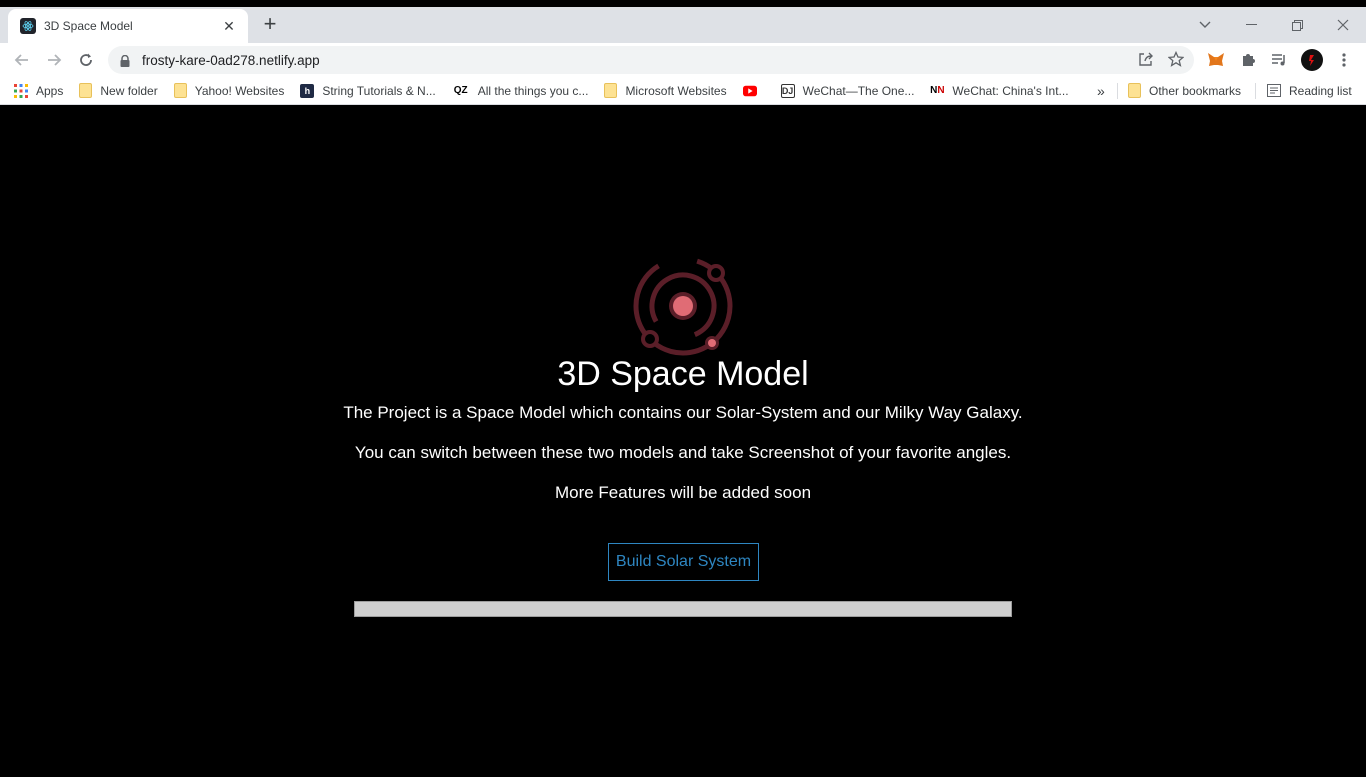 This screenshot has width=1366, height=777. What do you see at coordinates (239, 90) in the screenshot?
I see `bookmark-label: Yahoo! Websites` at bounding box center [239, 90].